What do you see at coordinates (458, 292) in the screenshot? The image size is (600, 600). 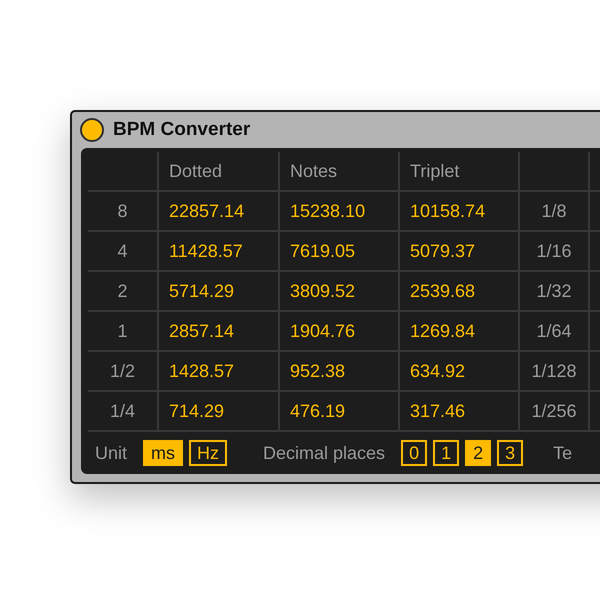 I see `value-cell: 2539.68` at bounding box center [458, 292].